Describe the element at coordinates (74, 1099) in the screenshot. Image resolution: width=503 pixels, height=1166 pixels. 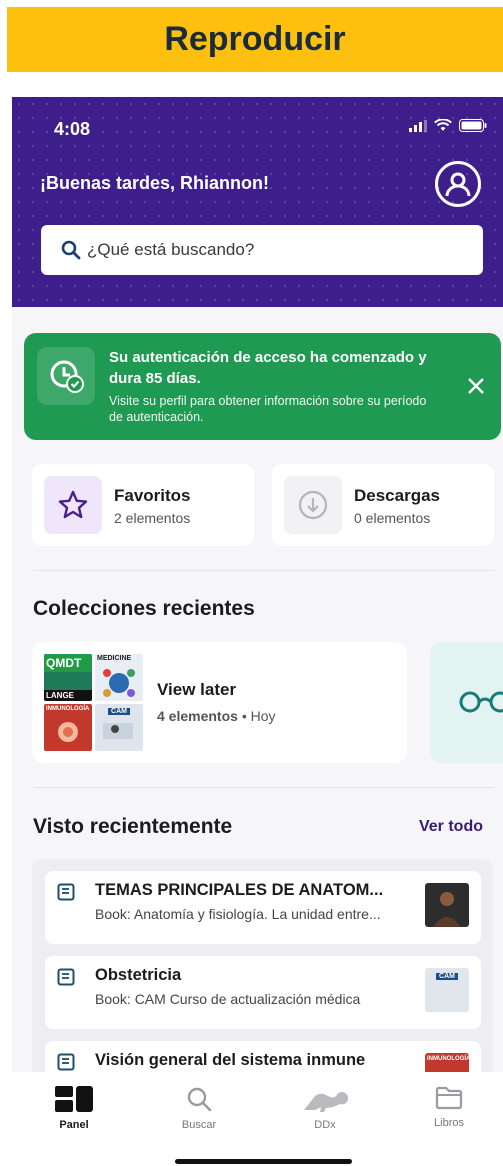
I see `dashboard-icon` at that location.